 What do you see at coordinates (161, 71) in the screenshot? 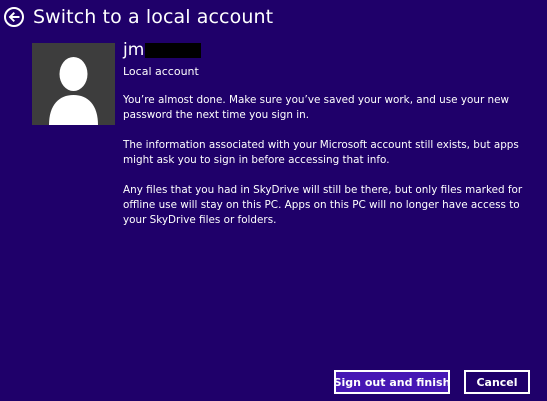
I see `account-type: Local account` at bounding box center [161, 71].